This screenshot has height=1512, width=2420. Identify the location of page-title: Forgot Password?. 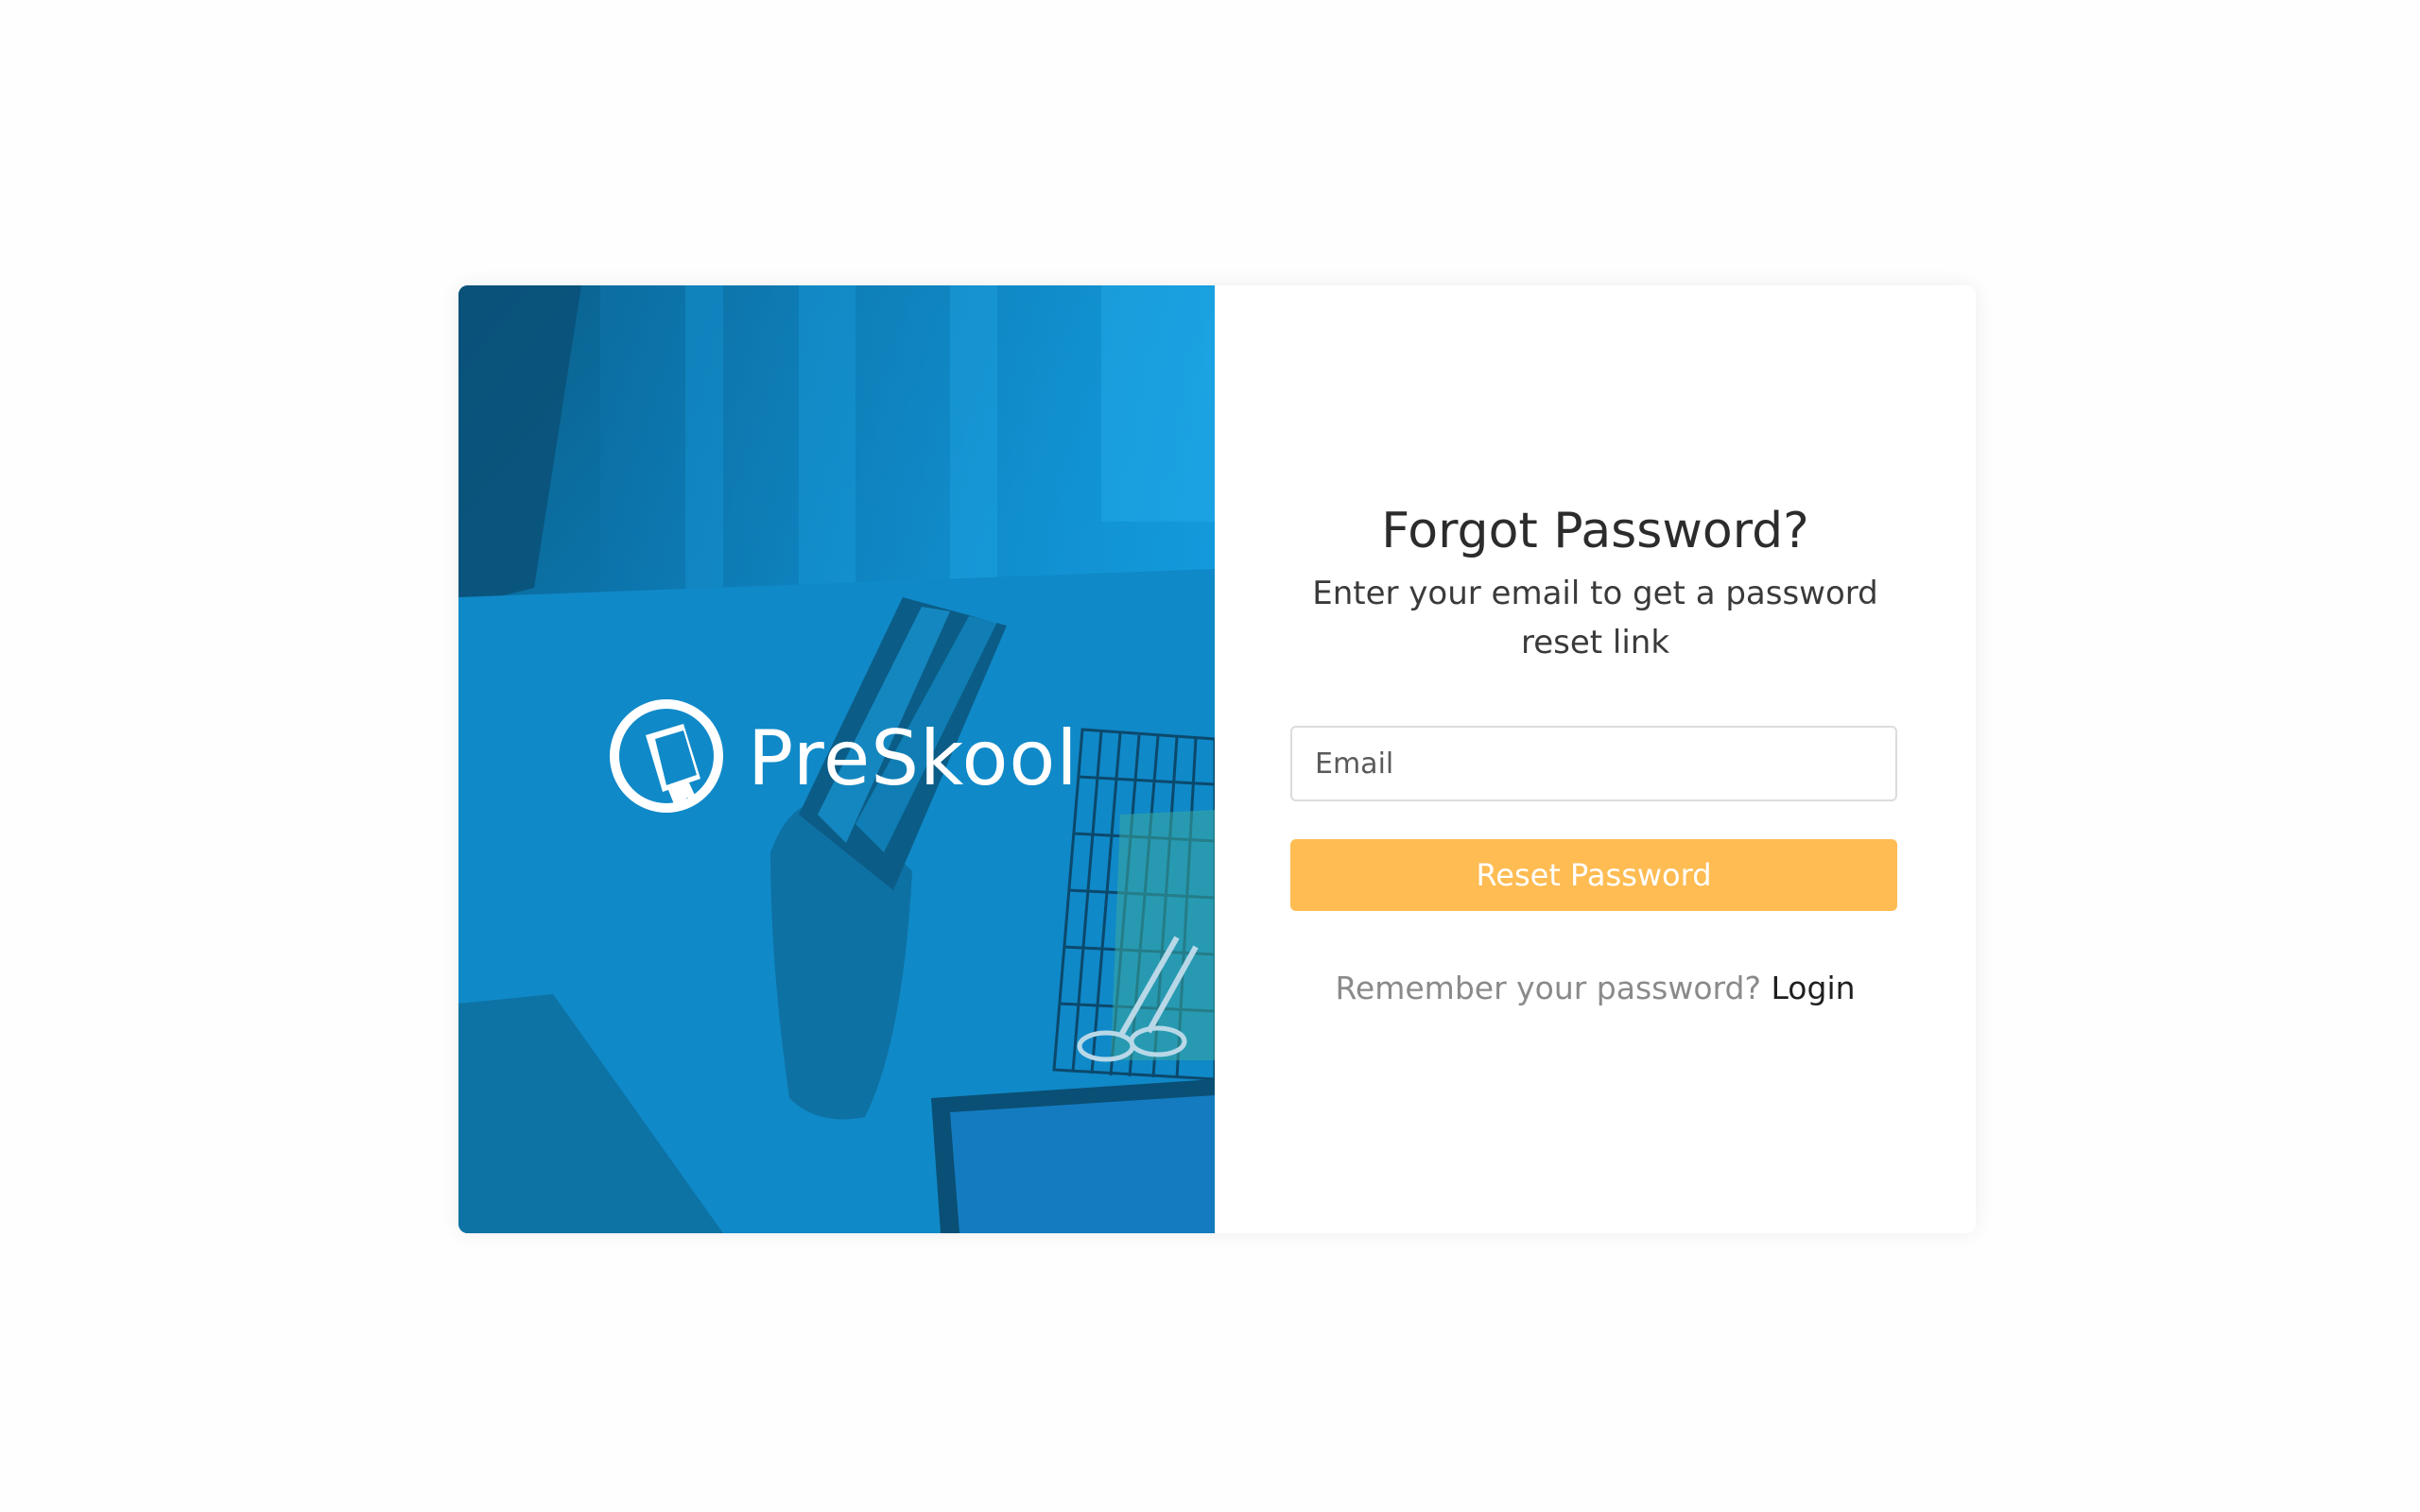
(1595, 531).